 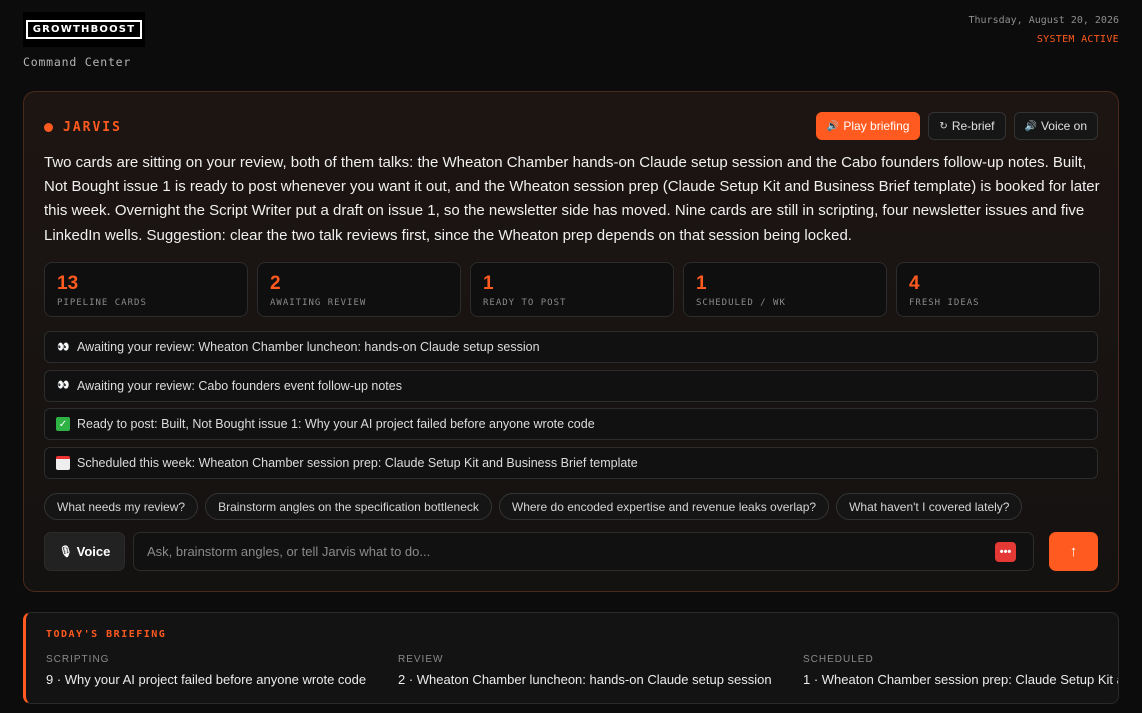 I want to click on logo-text: GROWTHBOOST, so click(x=84, y=29).